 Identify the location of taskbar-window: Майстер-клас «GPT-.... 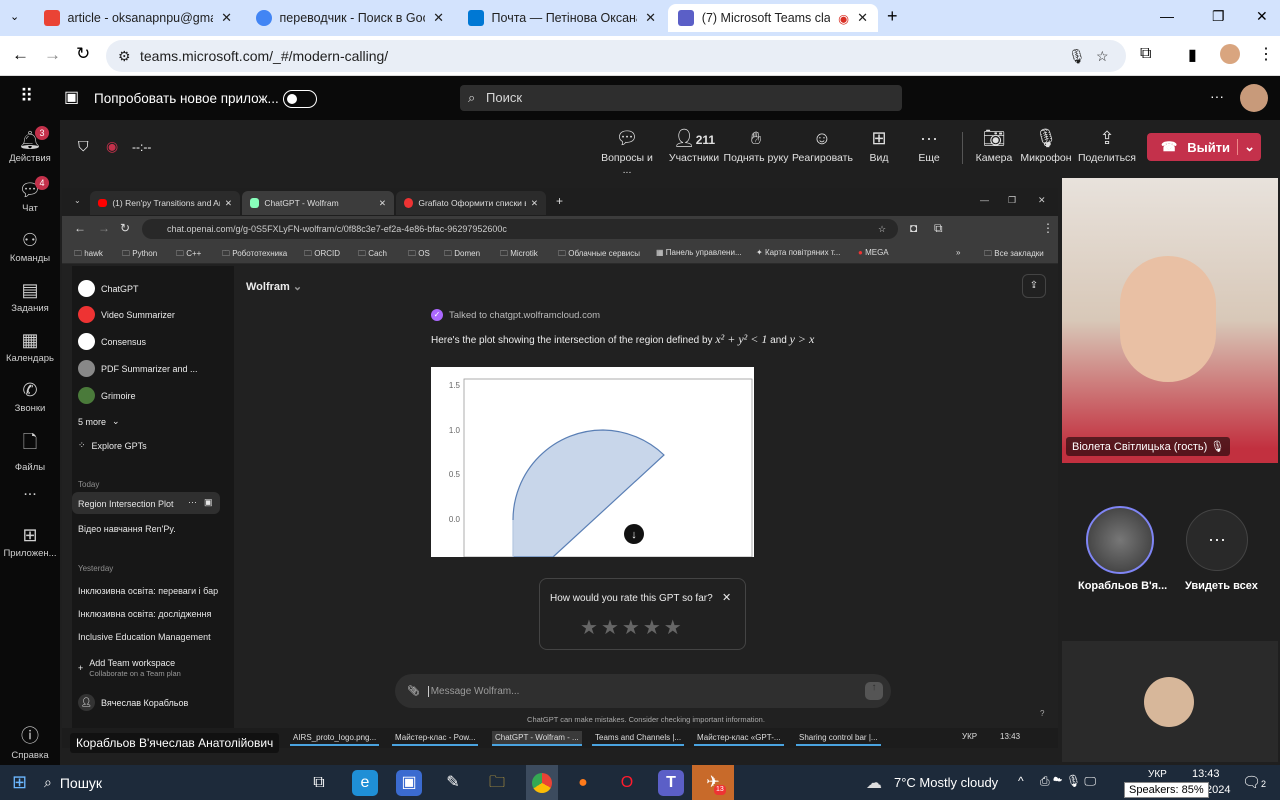
(739, 738).